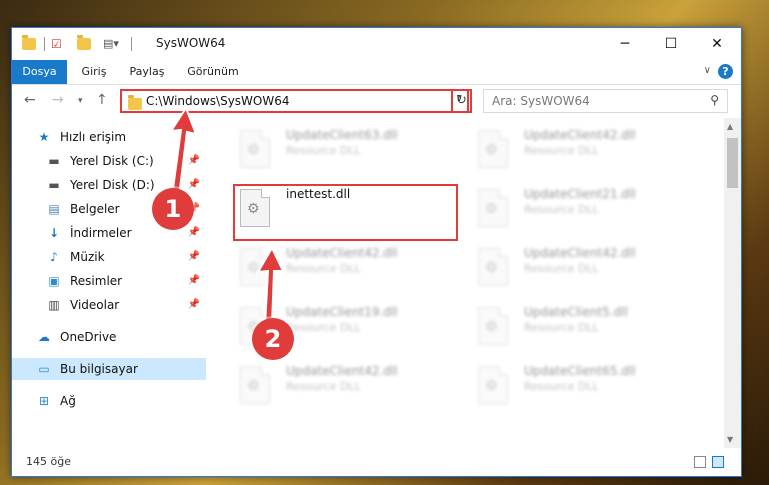 The height and width of the screenshot is (485, 769). What do you see at coordinates (95, 209) in the screenshot?
I see `nav-label: Belgeler` at bounding box center [95, 209].